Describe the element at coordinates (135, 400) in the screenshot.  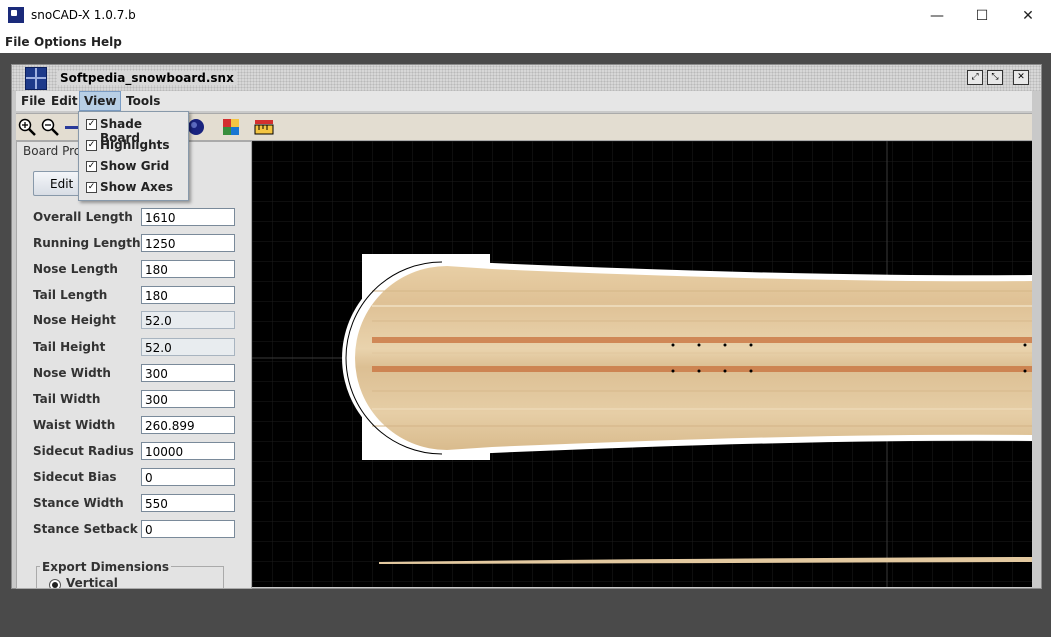
I see `property-row: Tail Width 300` at that location.